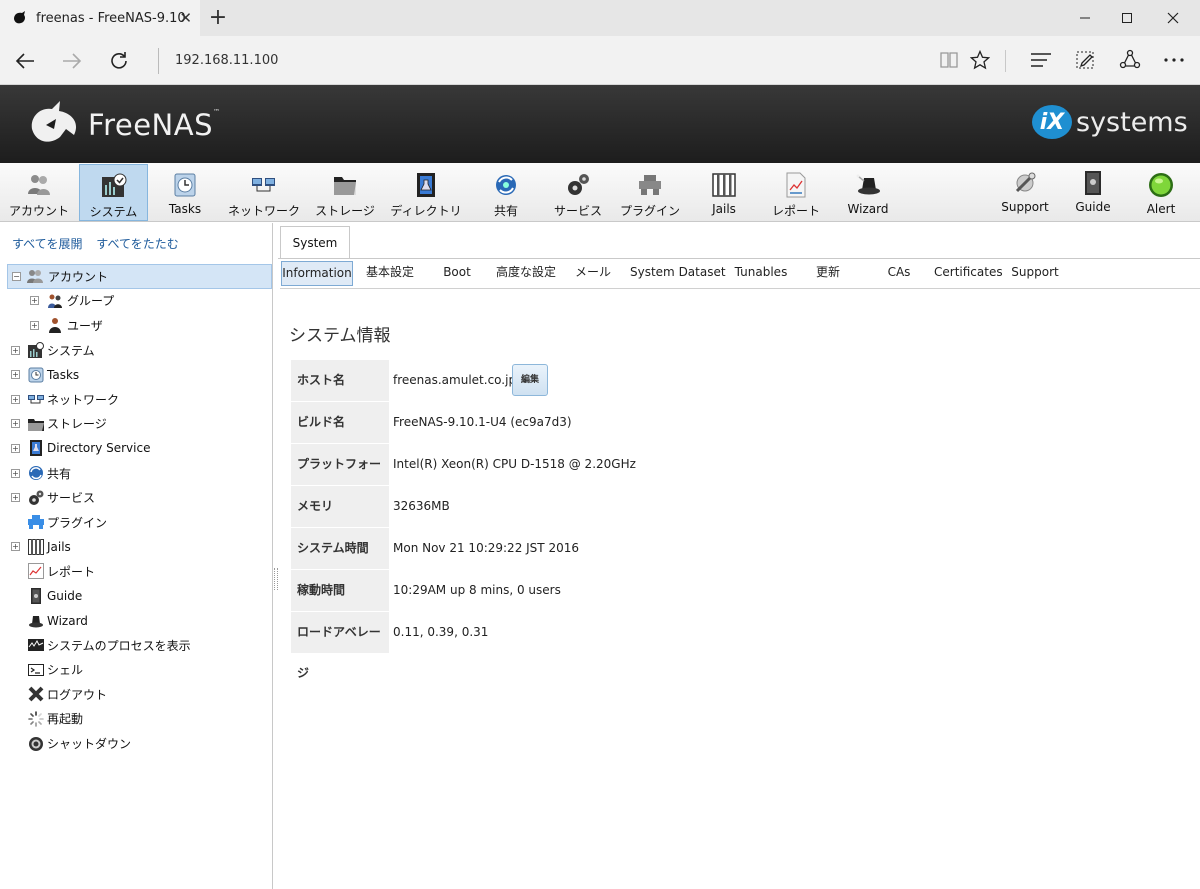  Describe the element at coordinates (1174, 60) in the screenshot. I see `more-options-icon` at that location.